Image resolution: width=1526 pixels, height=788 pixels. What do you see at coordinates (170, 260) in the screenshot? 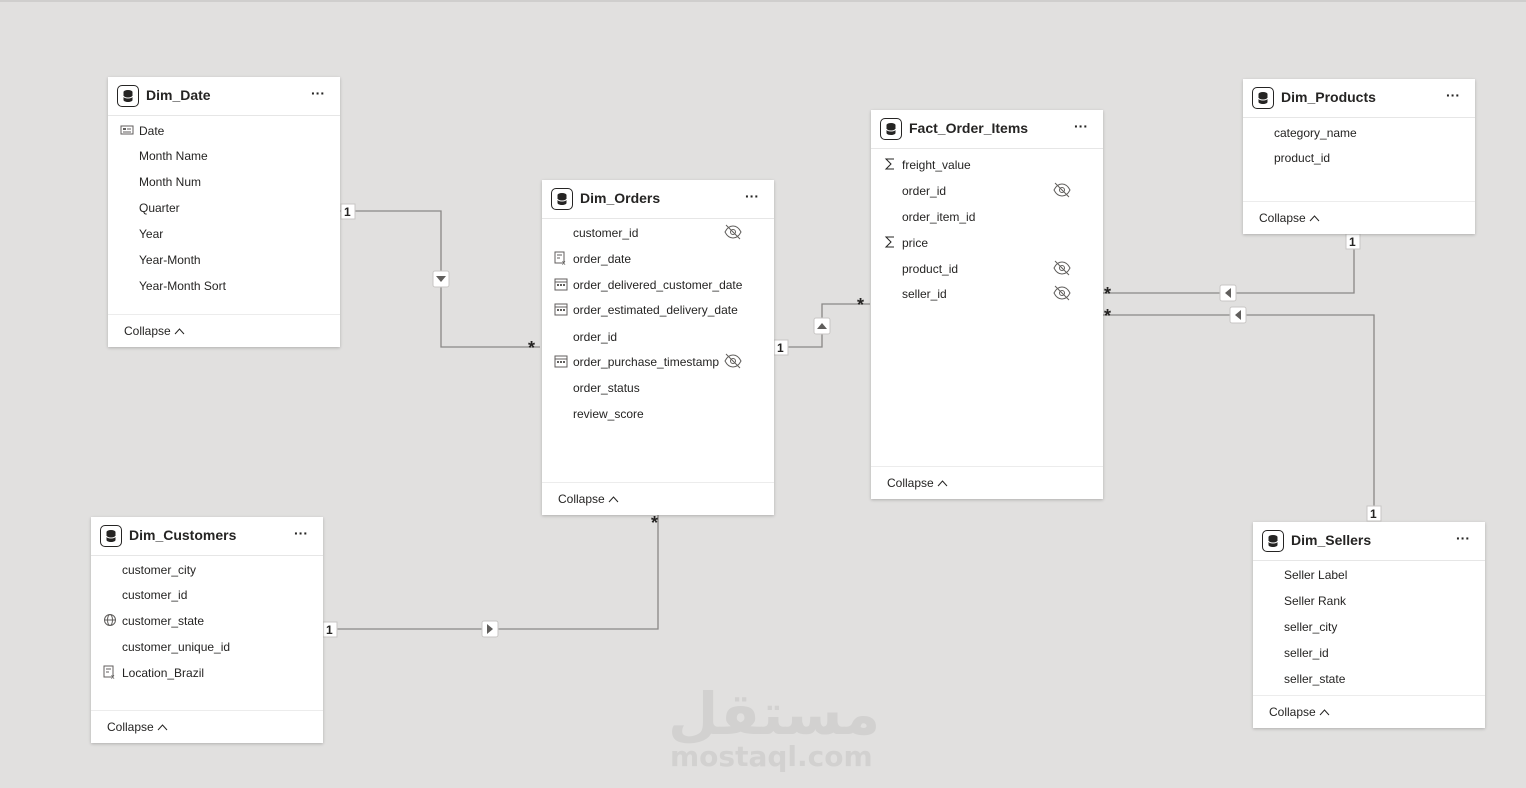
I see `field-name: Year-Month` at bounding box center [170, 260].